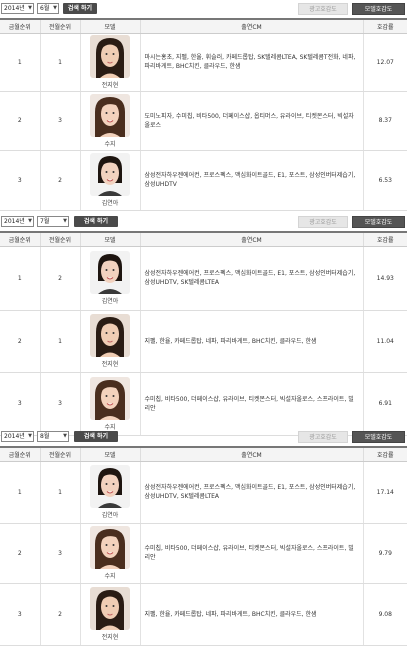  I want to click on month-select-value: 6월, so click(45, 8).